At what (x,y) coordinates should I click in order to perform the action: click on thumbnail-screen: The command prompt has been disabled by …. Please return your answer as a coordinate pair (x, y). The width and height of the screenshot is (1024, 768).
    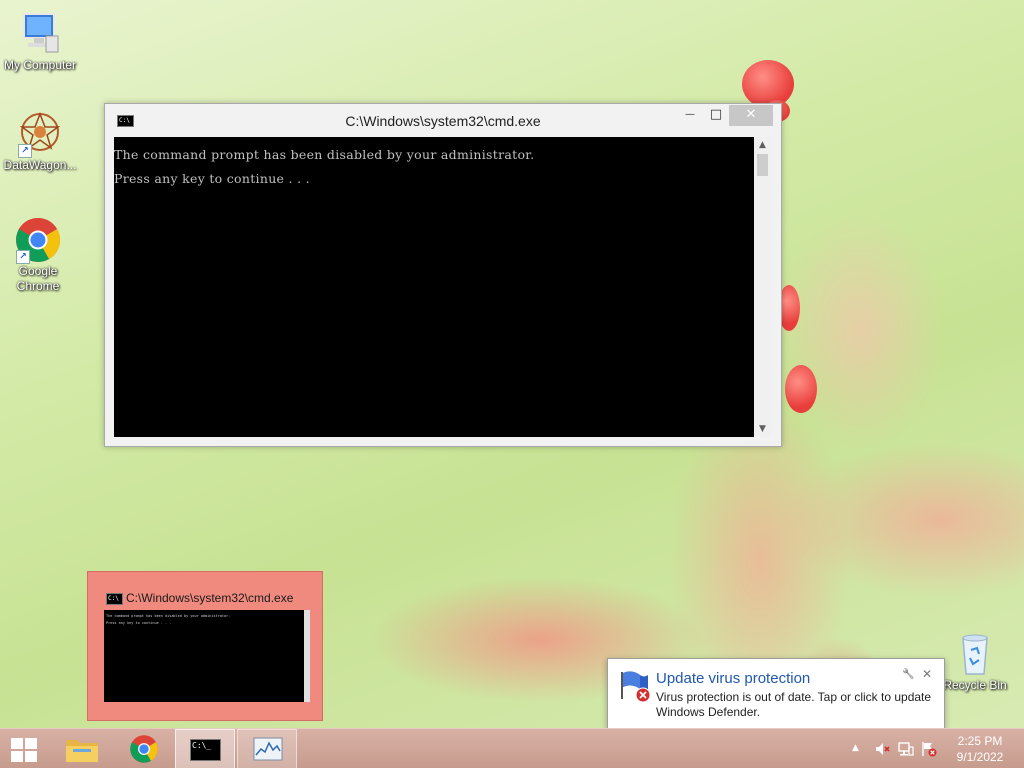
    Looking at the image, I should click on (207, 656).